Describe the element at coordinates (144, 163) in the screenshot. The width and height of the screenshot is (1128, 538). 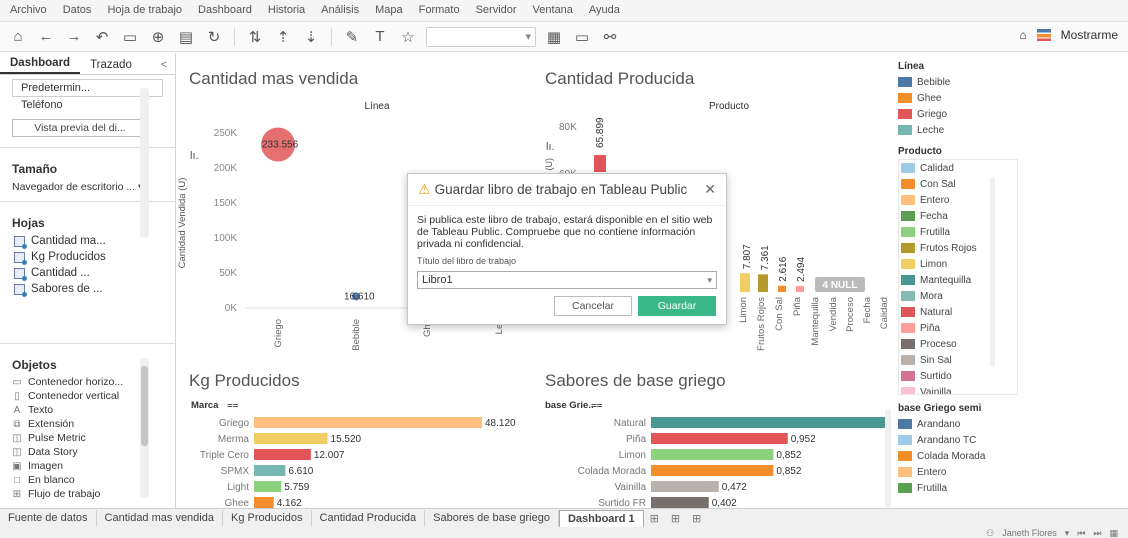
I see `sheets-scrollbar` at that location.